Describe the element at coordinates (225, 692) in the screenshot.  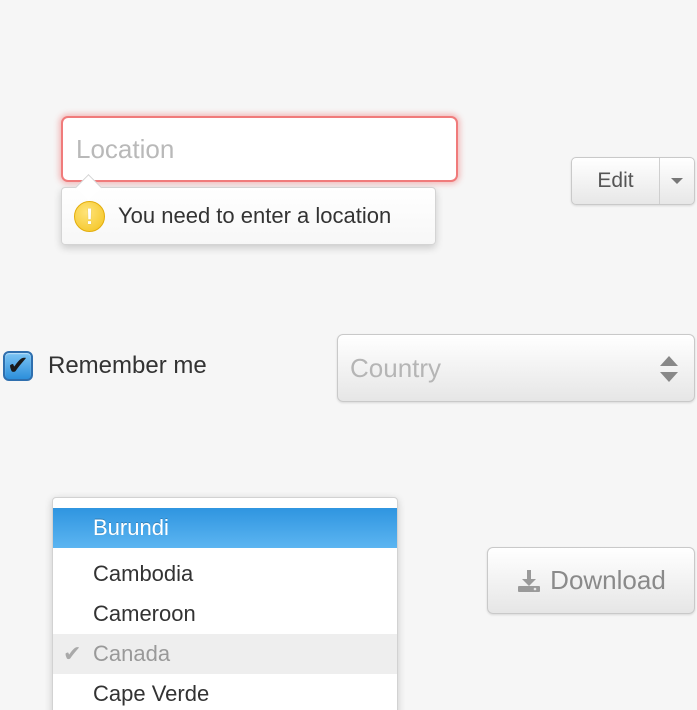
I see `dropdown-option-cape-verde: Cape Verde` at that location.